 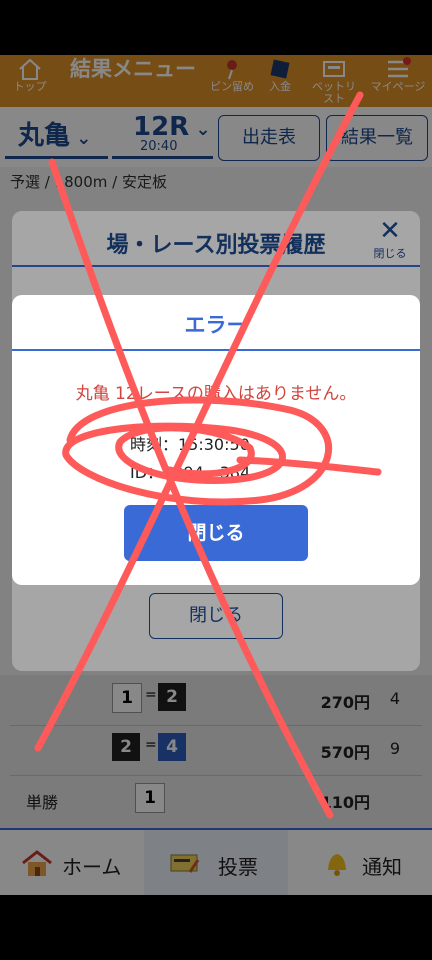 I want to click on error-time: 時刻：15:30:50, so click(x=190, y=444).